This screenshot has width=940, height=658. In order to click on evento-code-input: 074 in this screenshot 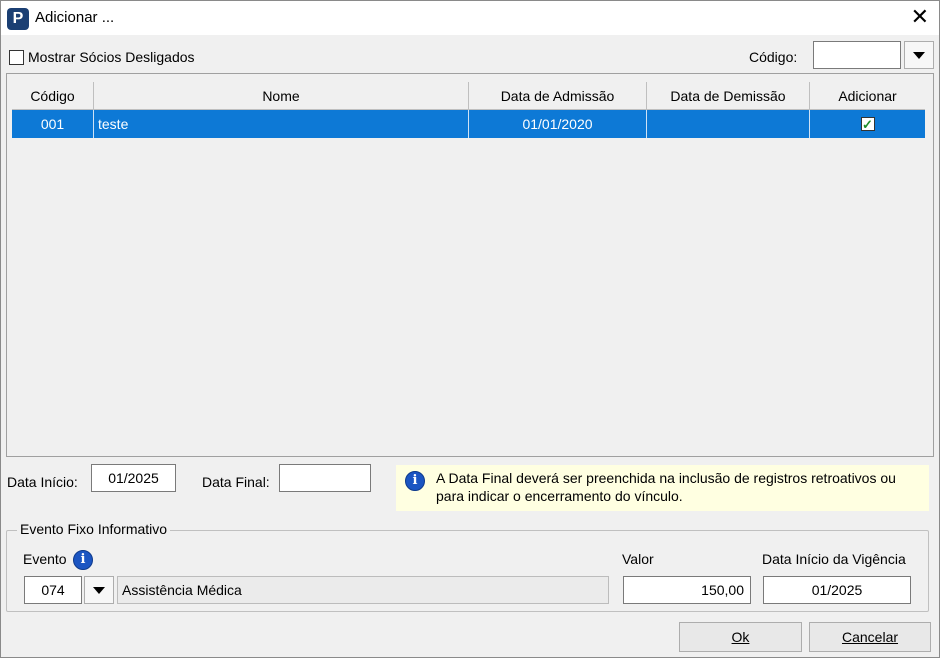, I will do `click(53, 590)`.